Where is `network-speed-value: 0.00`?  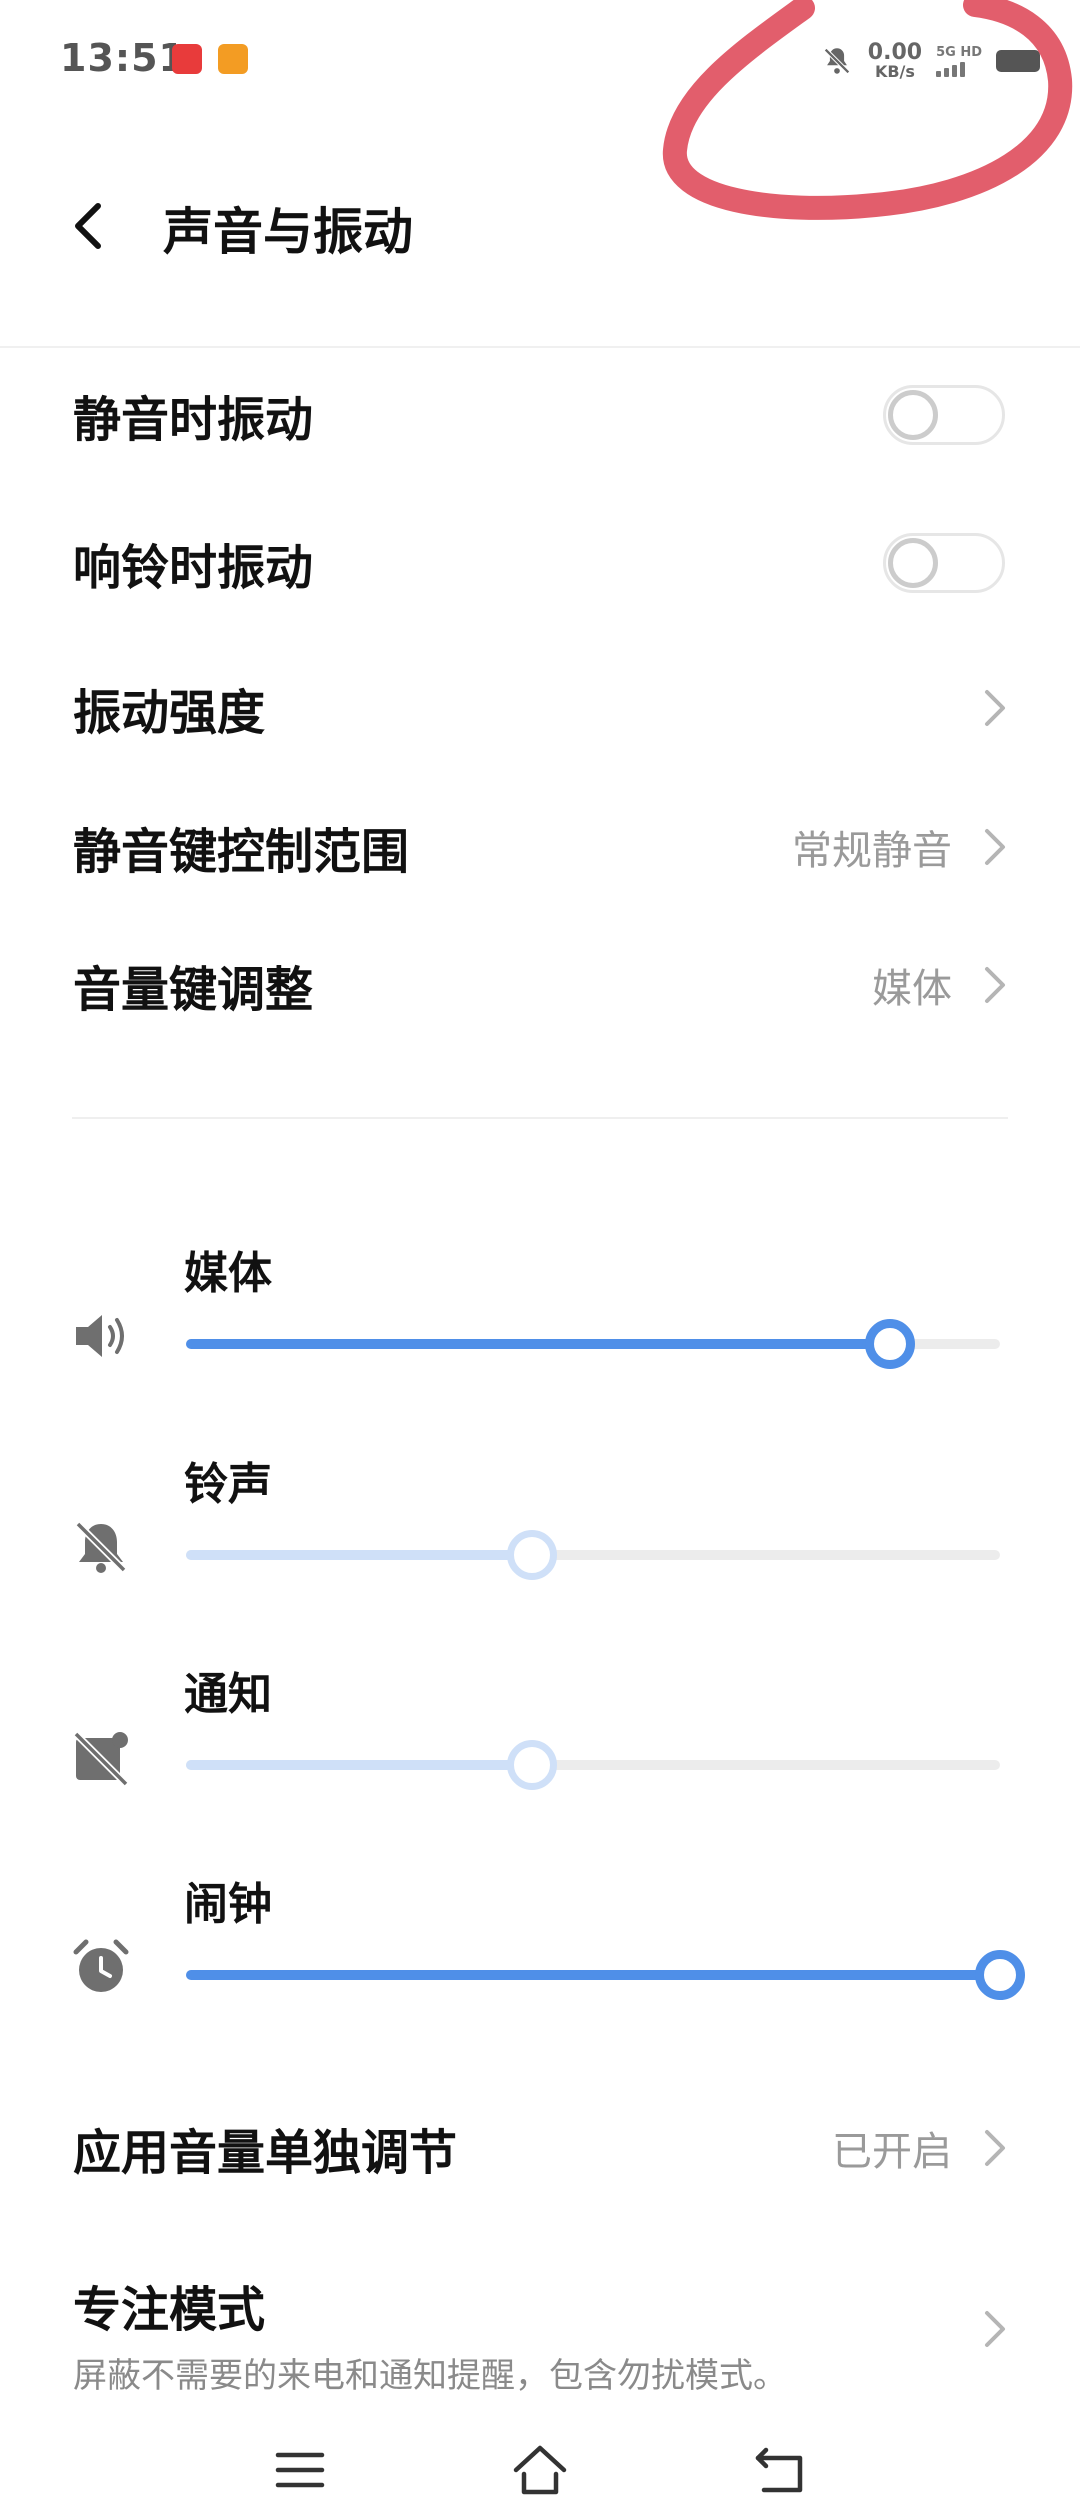 network-speed-value: 0.00 is located at coordinates (895, 52).